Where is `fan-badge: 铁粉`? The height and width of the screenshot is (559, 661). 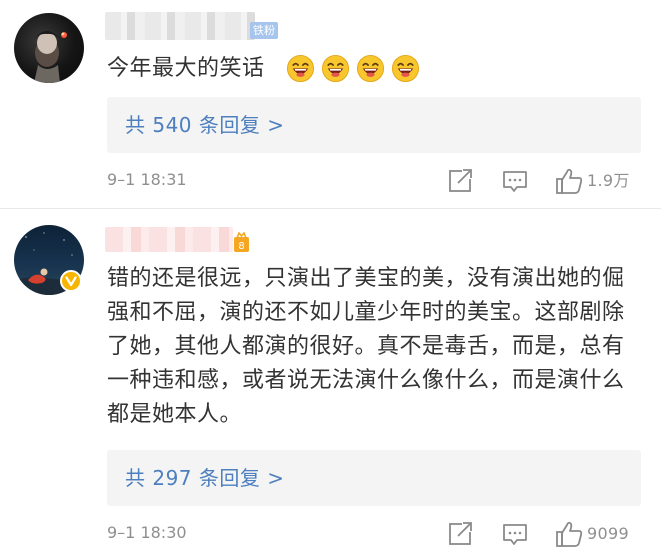 fan-badge: 铁粉 is located at coordinates (264, 30).